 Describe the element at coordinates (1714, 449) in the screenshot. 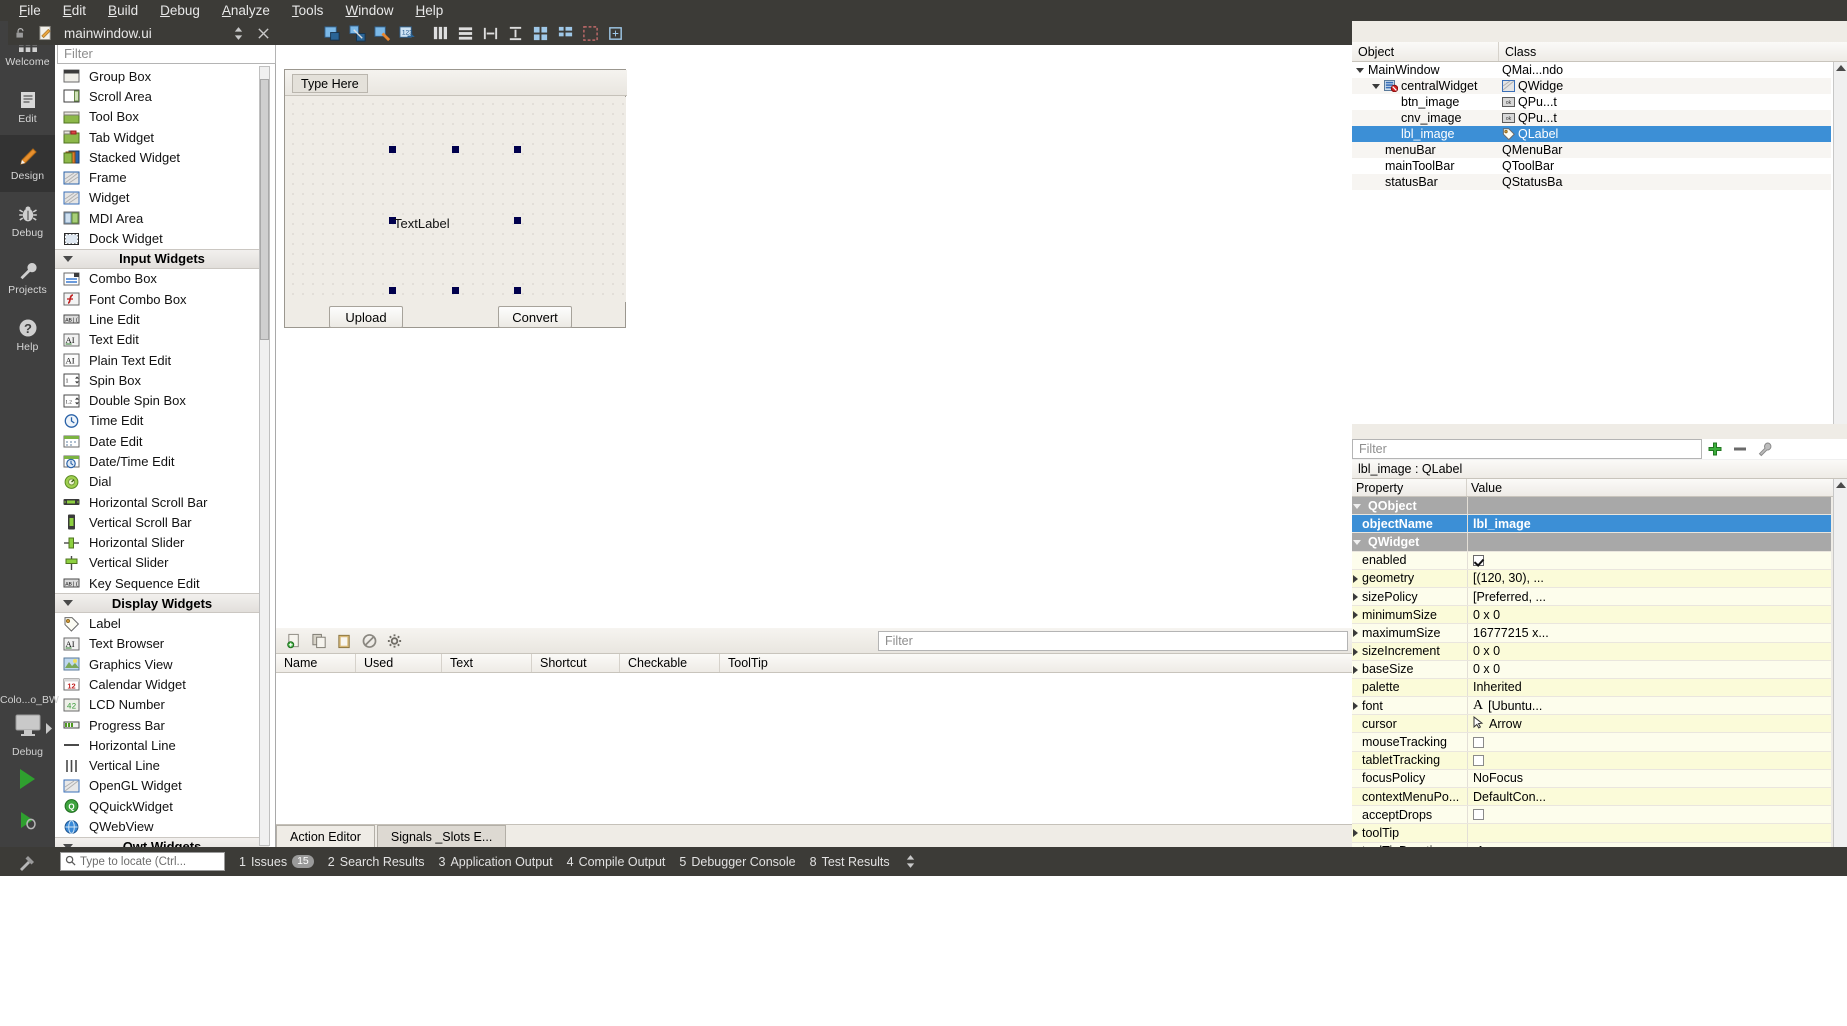

I see `plus-icon` at that location.